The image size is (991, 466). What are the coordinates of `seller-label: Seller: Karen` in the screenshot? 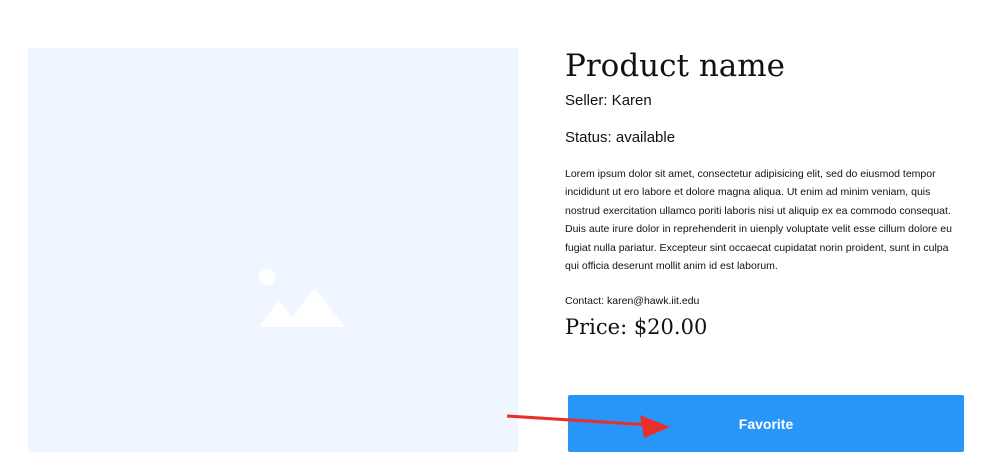 It's located at (608, 100).